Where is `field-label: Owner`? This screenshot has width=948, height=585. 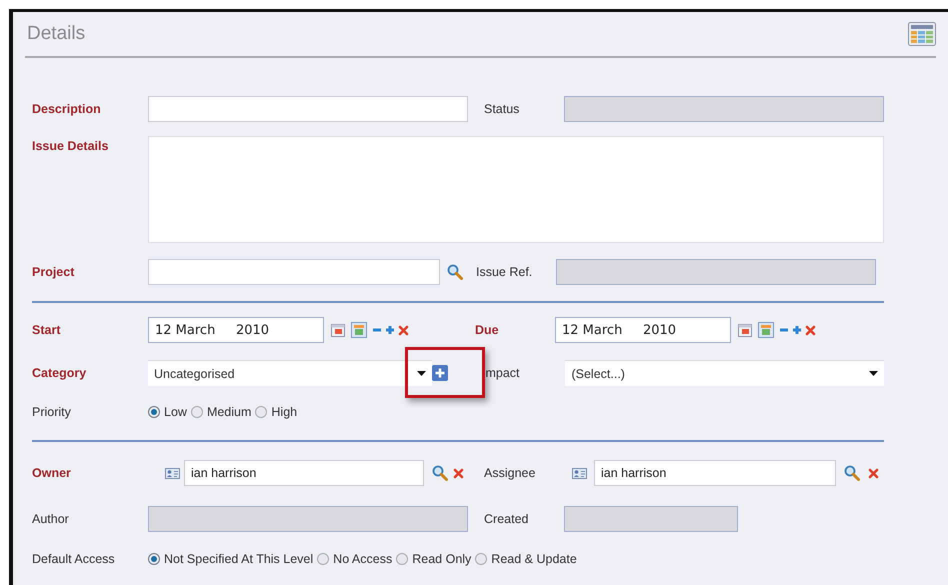
field-label: Owner is located at coordinates (52, 473).